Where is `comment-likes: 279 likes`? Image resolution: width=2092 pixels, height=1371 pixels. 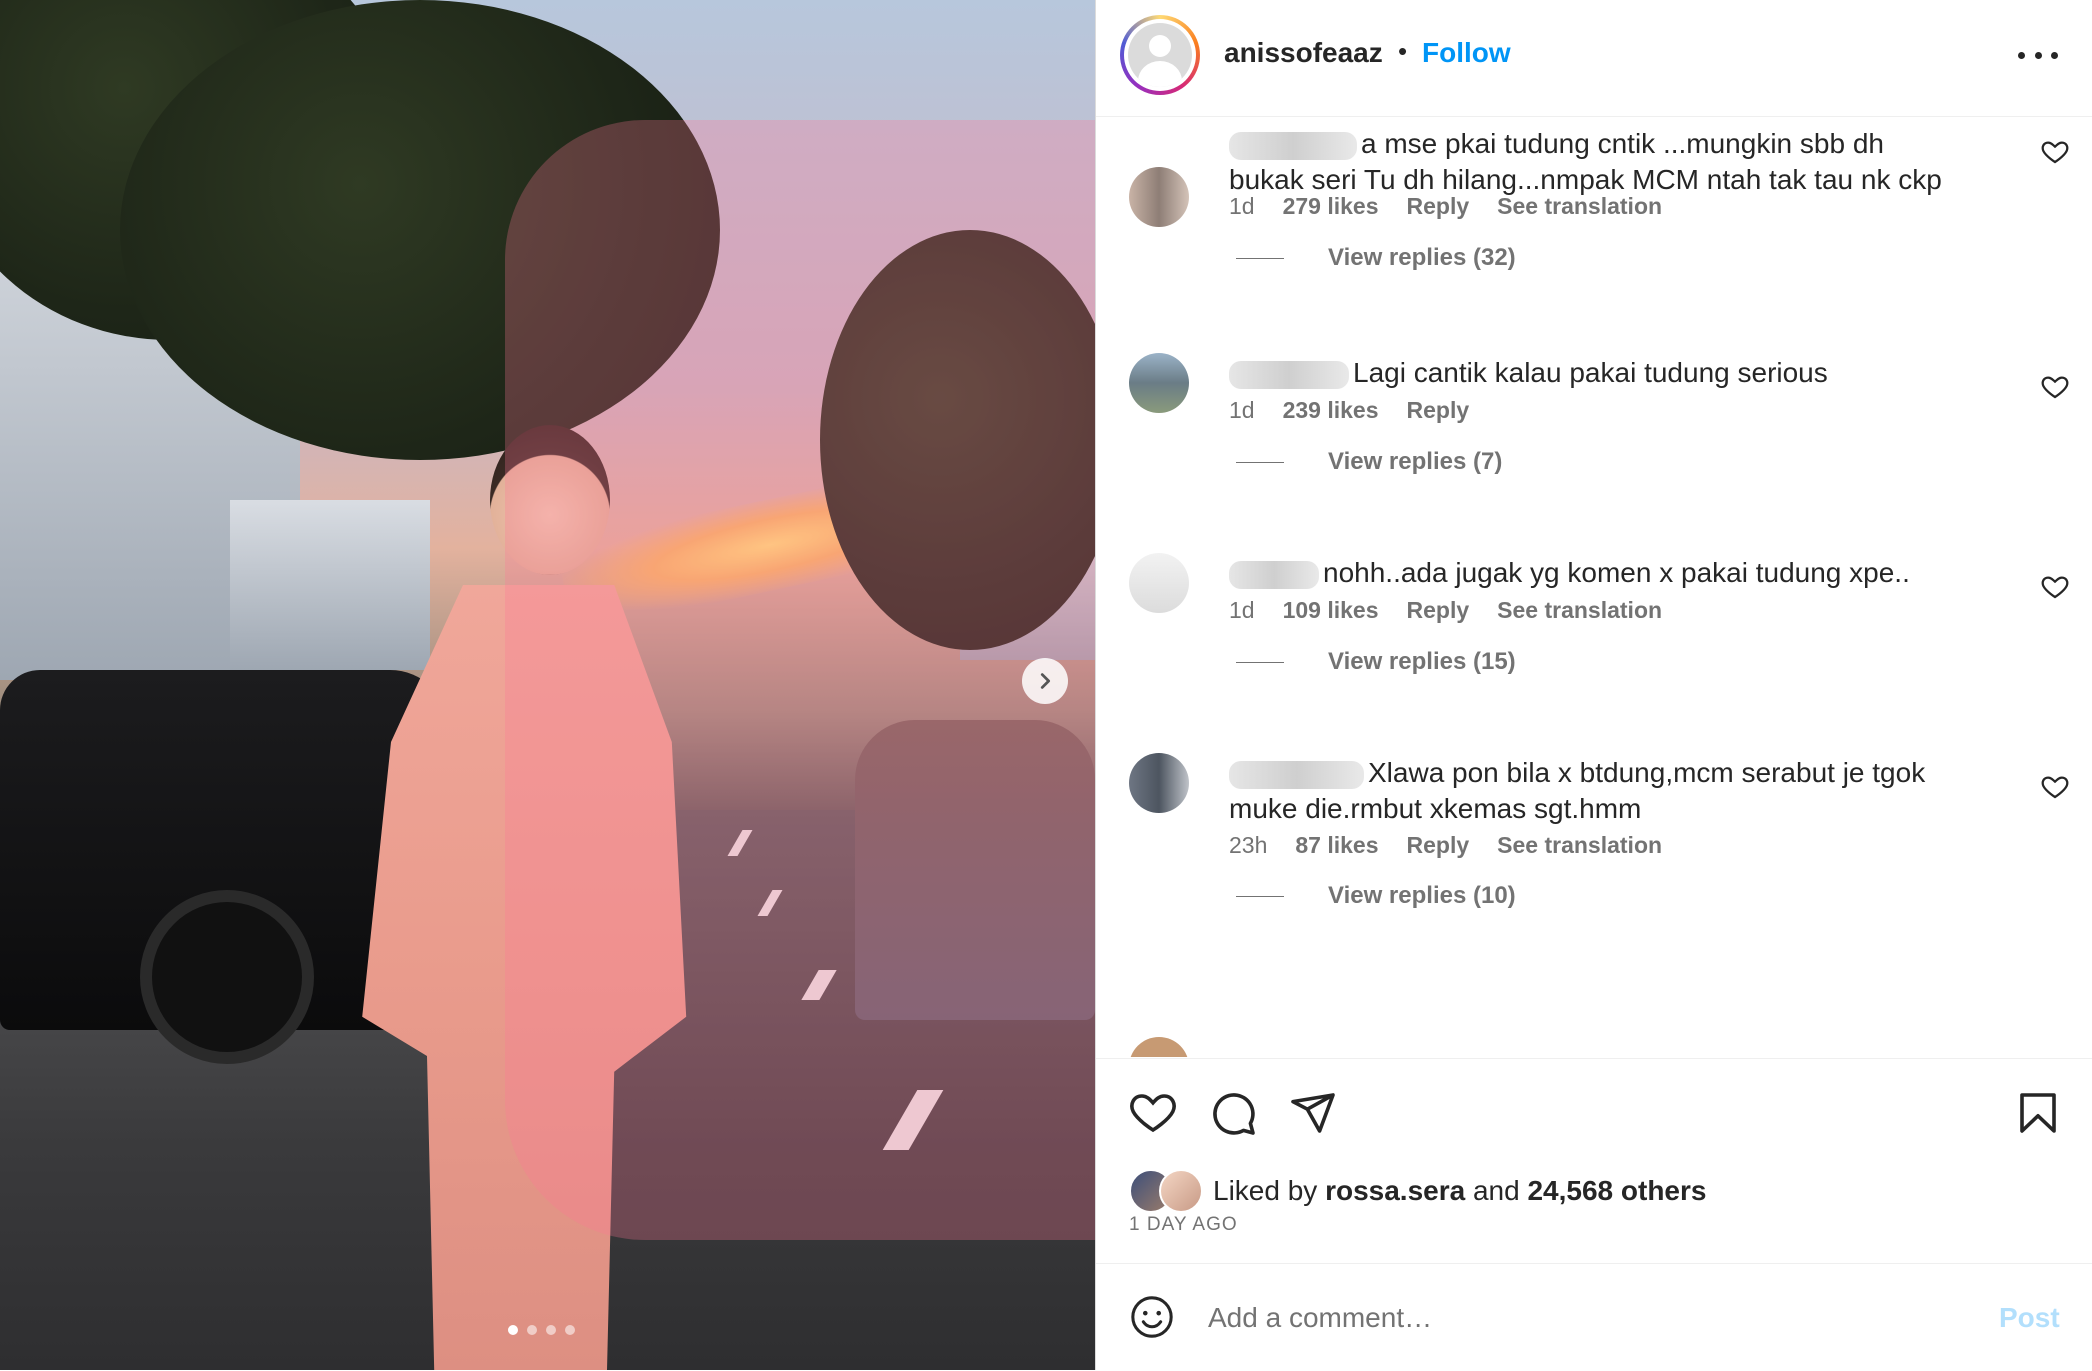
comment-likes: 279 likes is located at coordinates (1331, 206).